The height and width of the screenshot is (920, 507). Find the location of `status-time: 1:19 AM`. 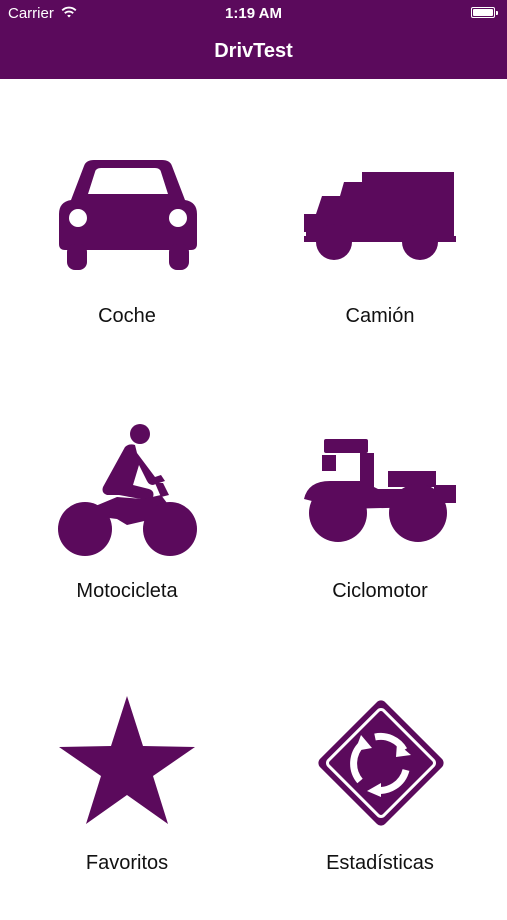

status-time: 1:19 AM is located at coordinates (253, 13).